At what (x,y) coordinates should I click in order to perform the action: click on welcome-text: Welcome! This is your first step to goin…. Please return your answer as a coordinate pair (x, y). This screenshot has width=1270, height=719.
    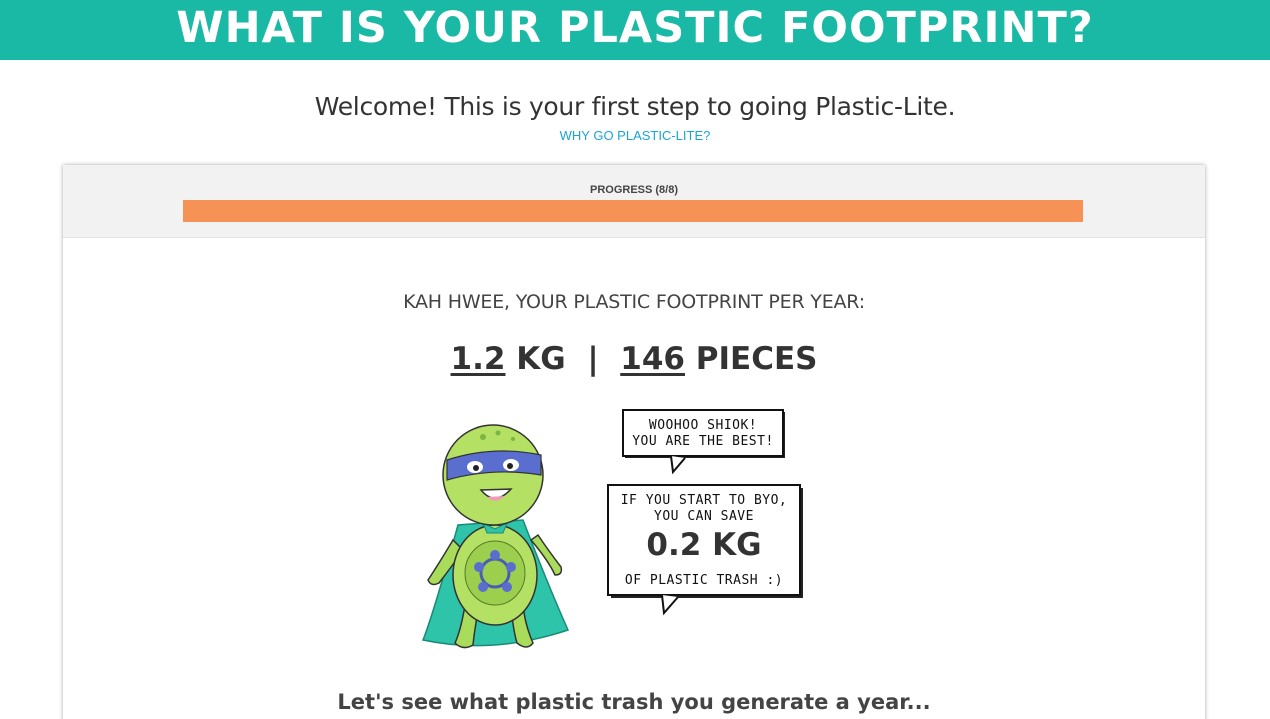
    Looking at the image, I should click on (635, 106).